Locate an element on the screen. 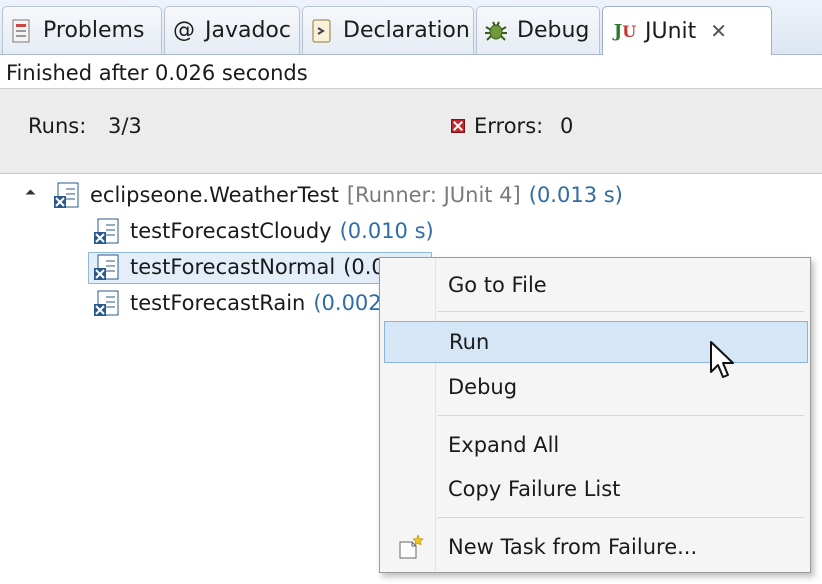 Image resolution: width=822 pixels, height=584 pixels. error-icon is located at coordinates (458, 126).